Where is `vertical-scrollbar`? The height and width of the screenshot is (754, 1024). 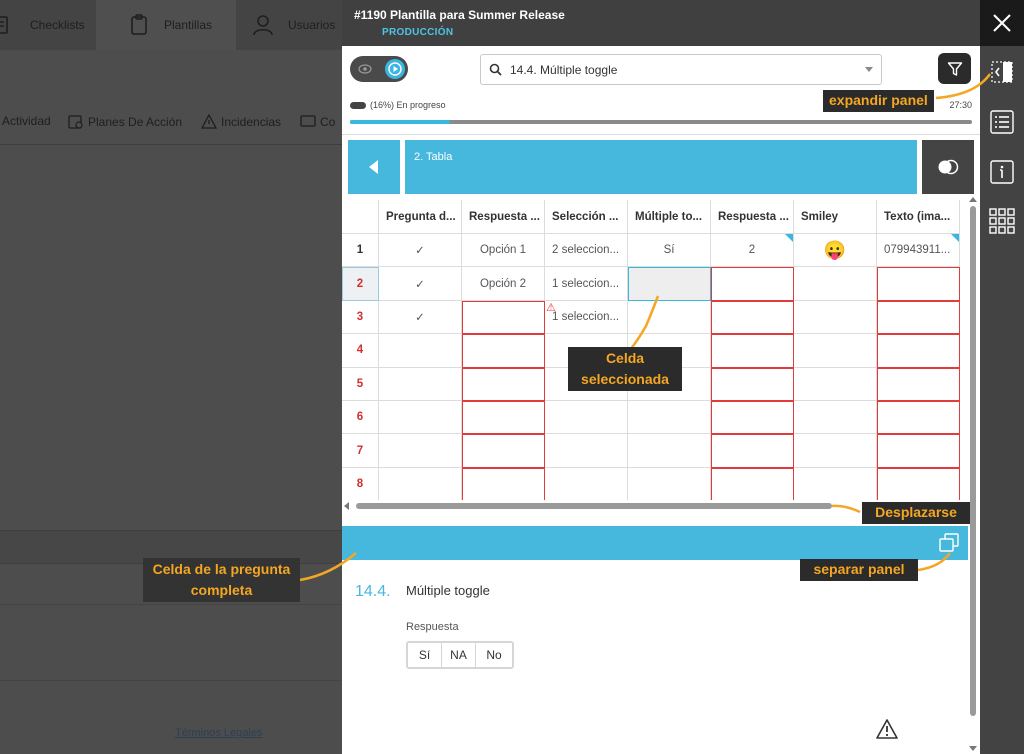 vertical-scrollbar is located at coordinates (973, 461).